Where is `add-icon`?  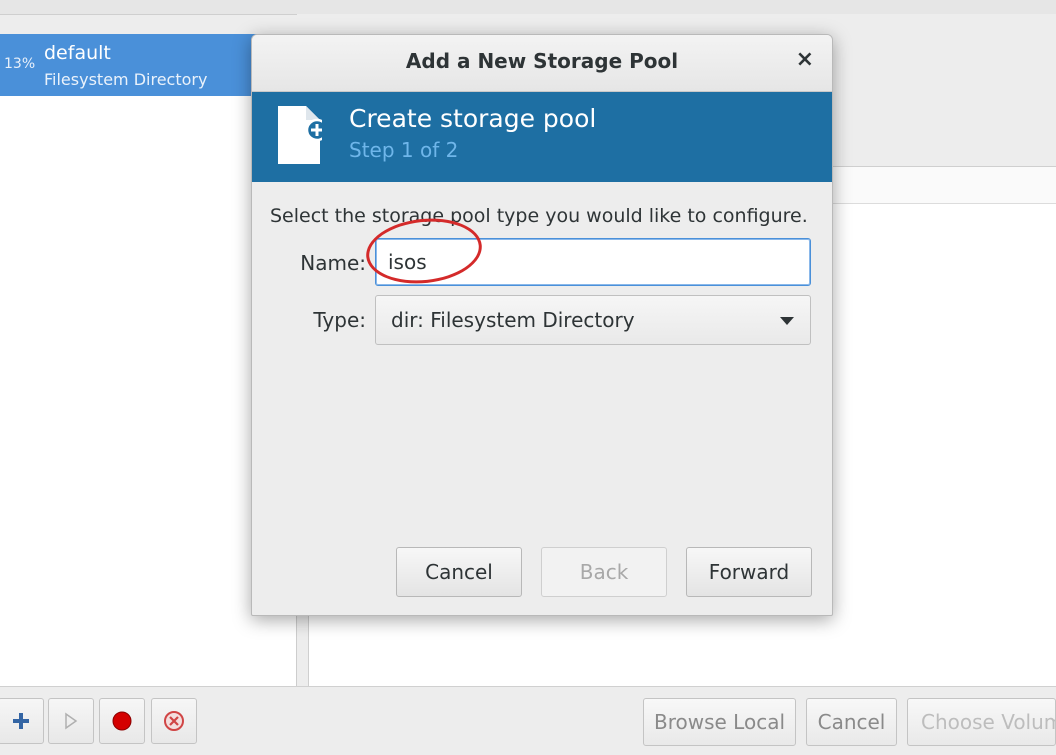
add-icon is located at coordinates (21, 721).